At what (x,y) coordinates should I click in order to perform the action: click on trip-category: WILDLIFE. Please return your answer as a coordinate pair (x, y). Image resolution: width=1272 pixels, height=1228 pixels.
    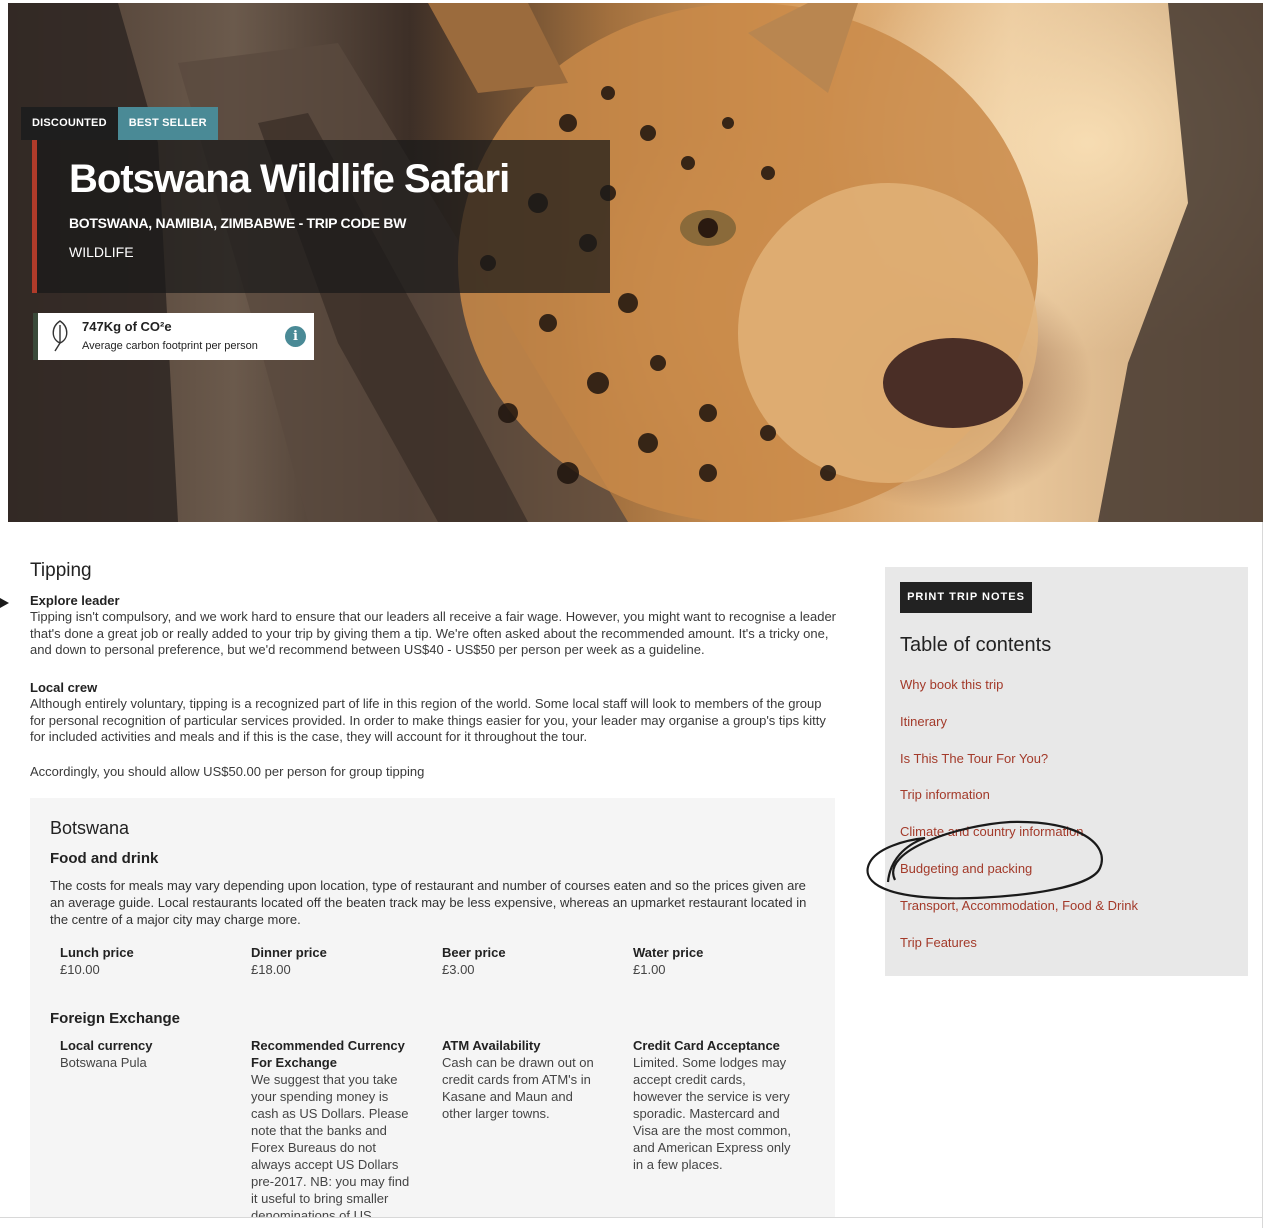
    Looking at the image, I should click on (101, 252).